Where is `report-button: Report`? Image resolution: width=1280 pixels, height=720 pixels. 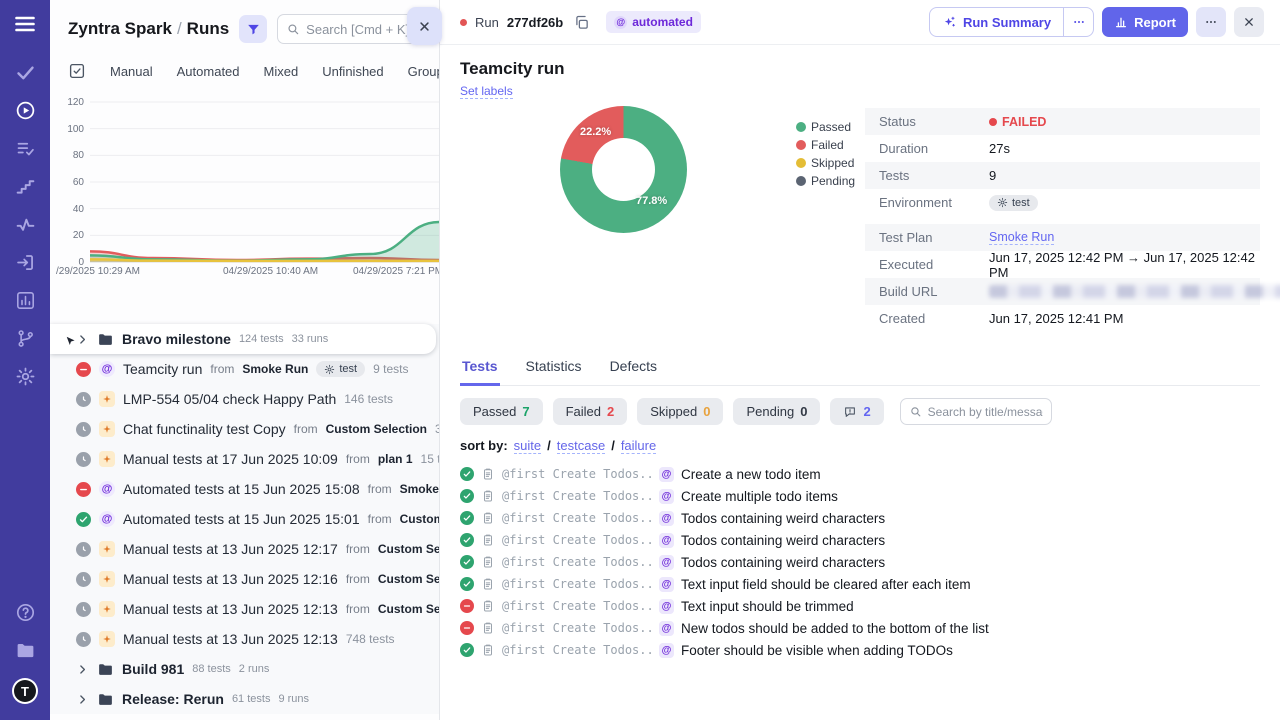 report-button: Report is located at coordinates (1145, 22).